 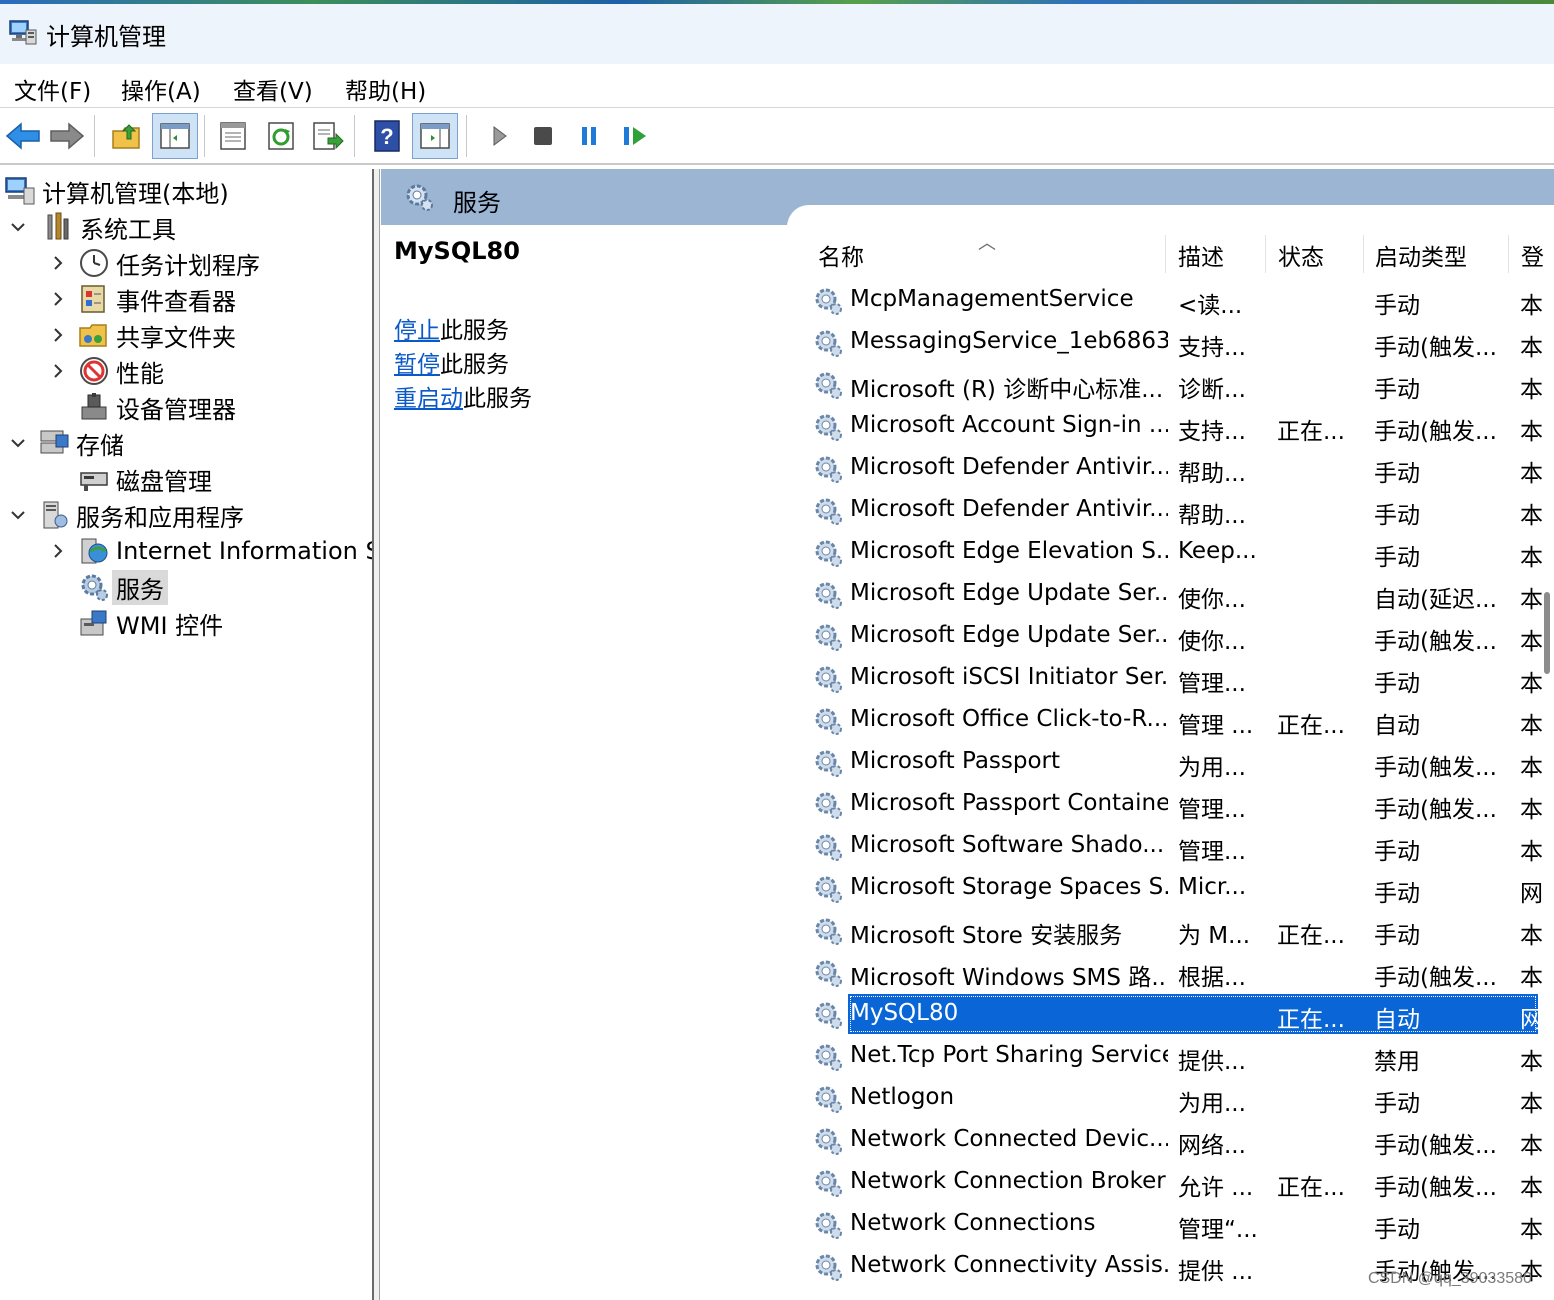 What do you see at coordinates (385, 89) in the screenshot?
I see `menu-help: 帮助(H)` at bounding box center [385, 89].